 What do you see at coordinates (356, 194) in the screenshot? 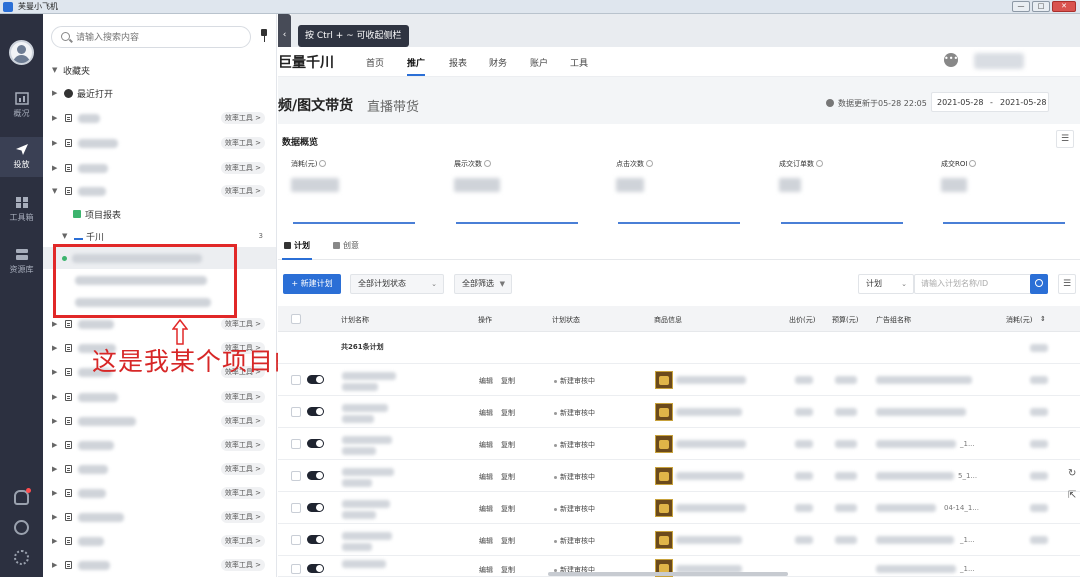
I see `metric-cost: 消耗(元)` at bounding box center [356, 194].